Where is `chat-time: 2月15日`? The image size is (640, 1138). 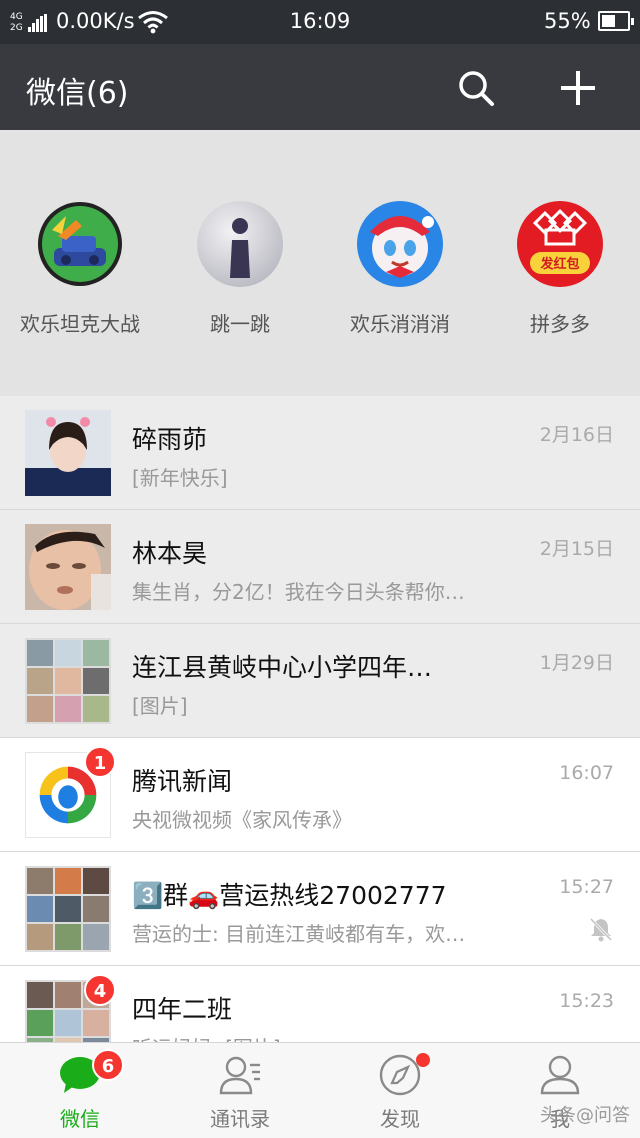 chat-time: 2月15日 is located at coordinates (576, 549).